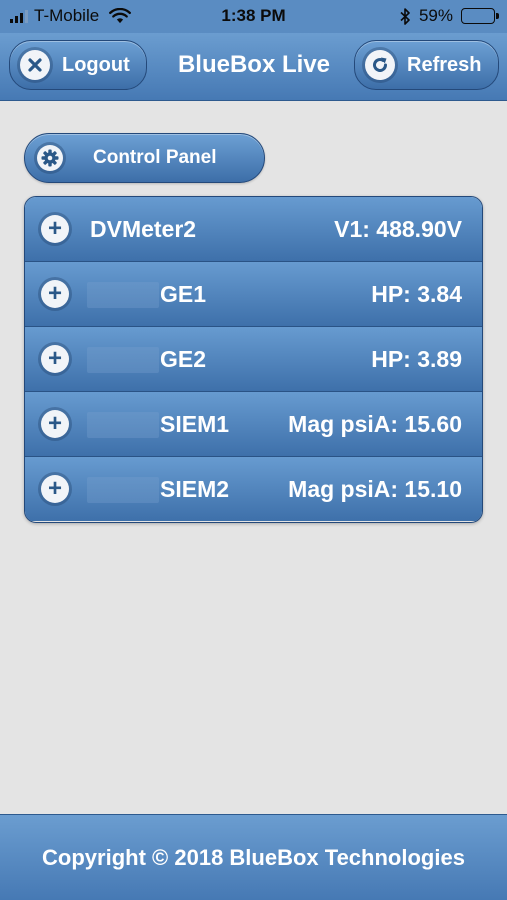  Describe the element at coordinates (253, 16) in the screenshot. I see `status-bar: T-Mobile 1:38 PM 59%` at that location.